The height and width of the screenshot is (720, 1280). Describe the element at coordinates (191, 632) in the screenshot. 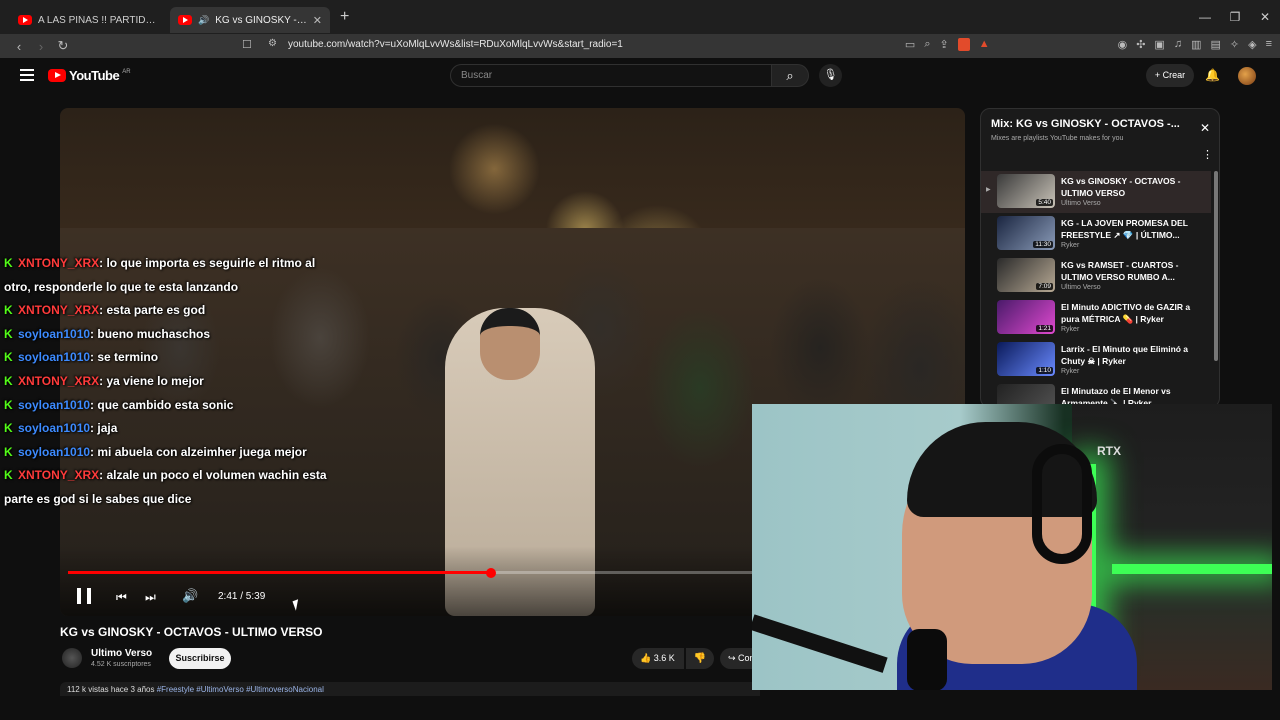

I see `video-title: KG vs GINOSKY - OCTAVOS - ULTIMO VERSO` at that location.